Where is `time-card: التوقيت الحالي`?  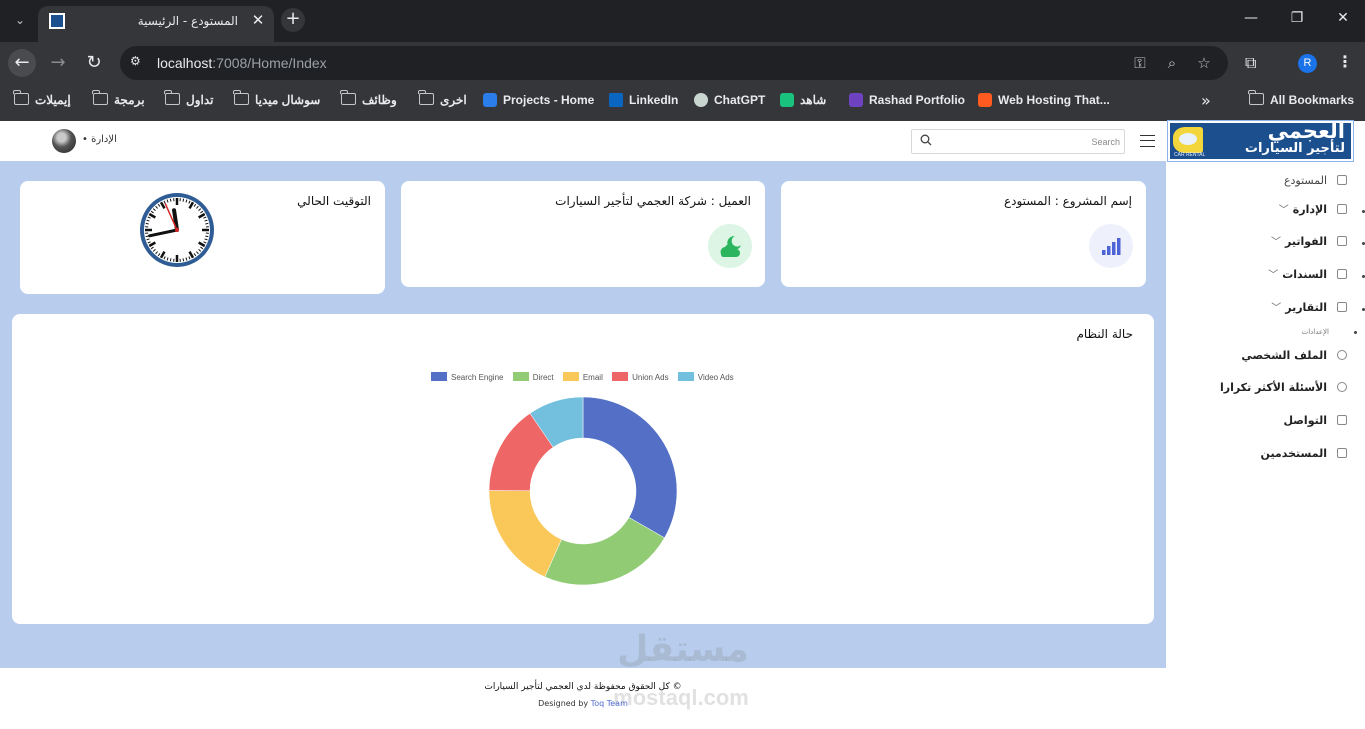
time-card: التوقيت الحالي is located at coordinates (202, 237).